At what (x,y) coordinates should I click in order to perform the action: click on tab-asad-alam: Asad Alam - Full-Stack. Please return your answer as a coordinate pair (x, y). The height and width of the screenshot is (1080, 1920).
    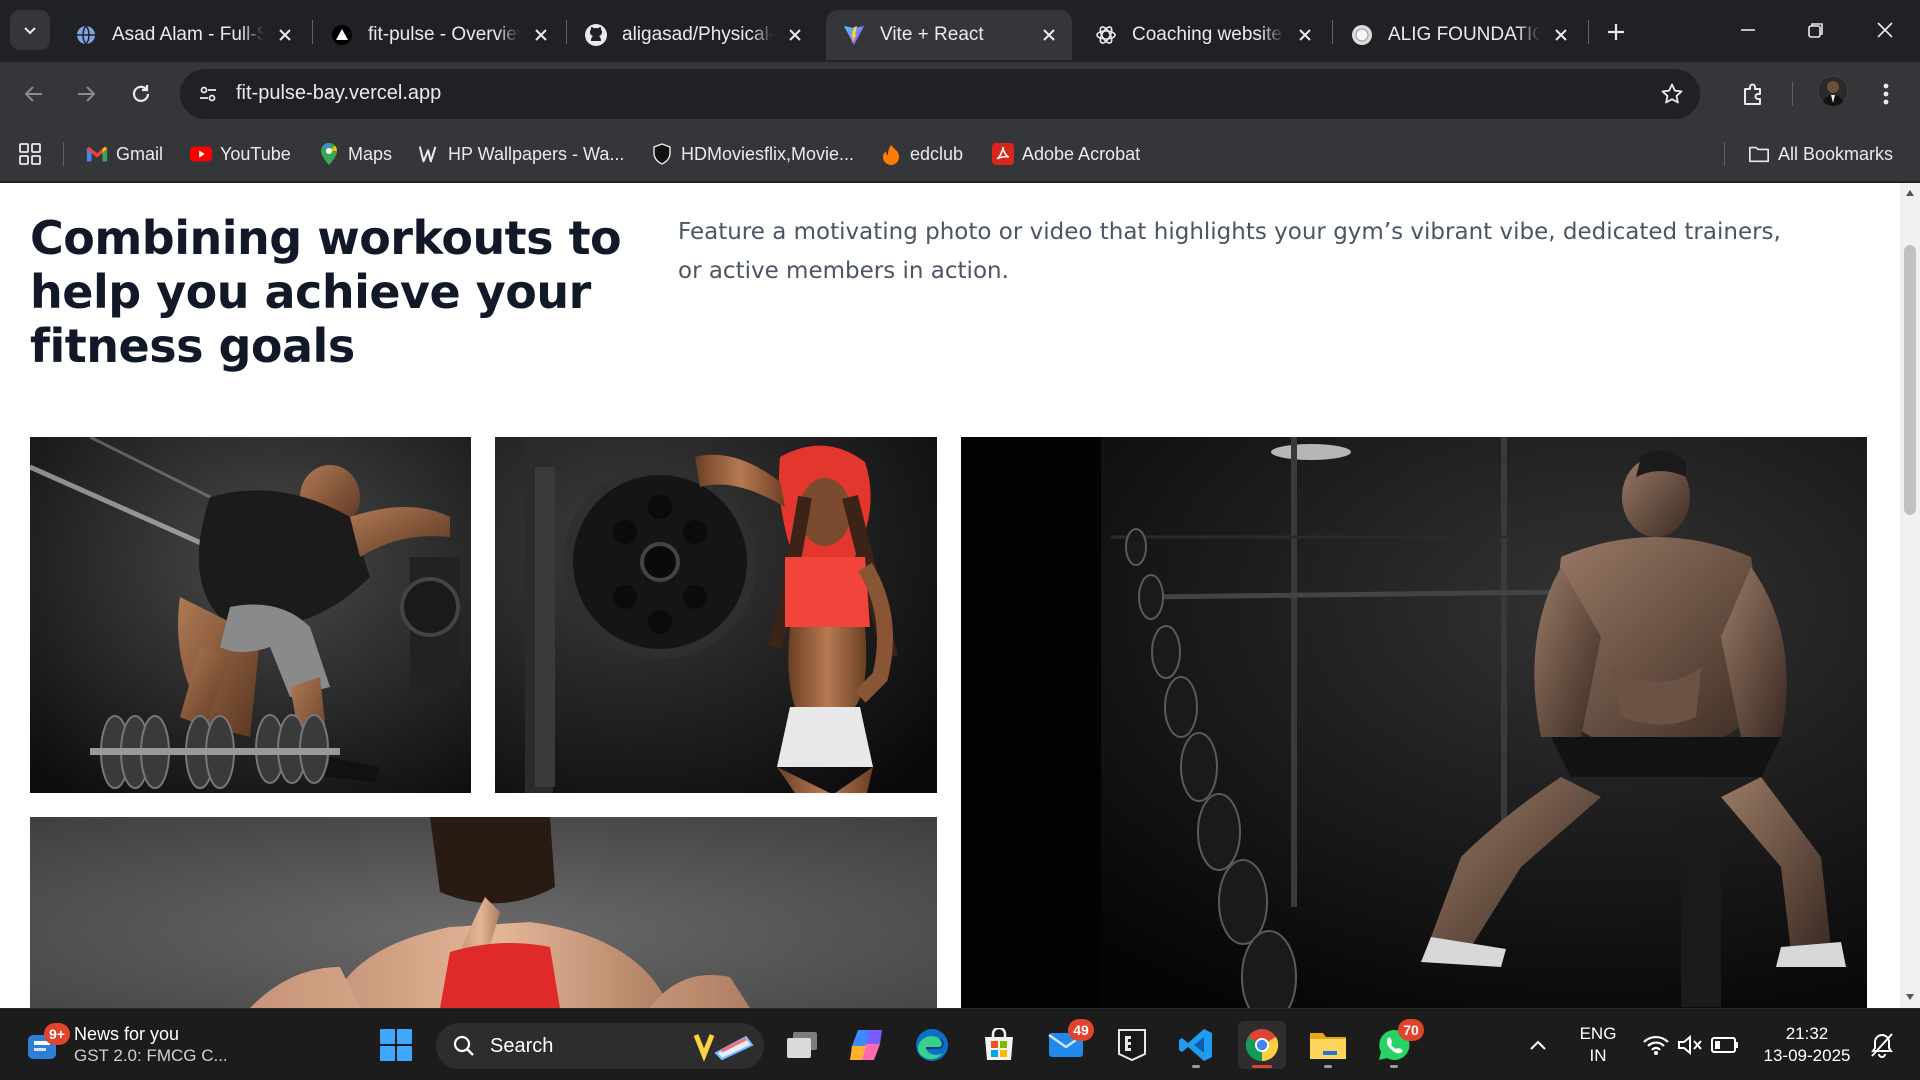
    Looking at the image, I should click on (183, 35).